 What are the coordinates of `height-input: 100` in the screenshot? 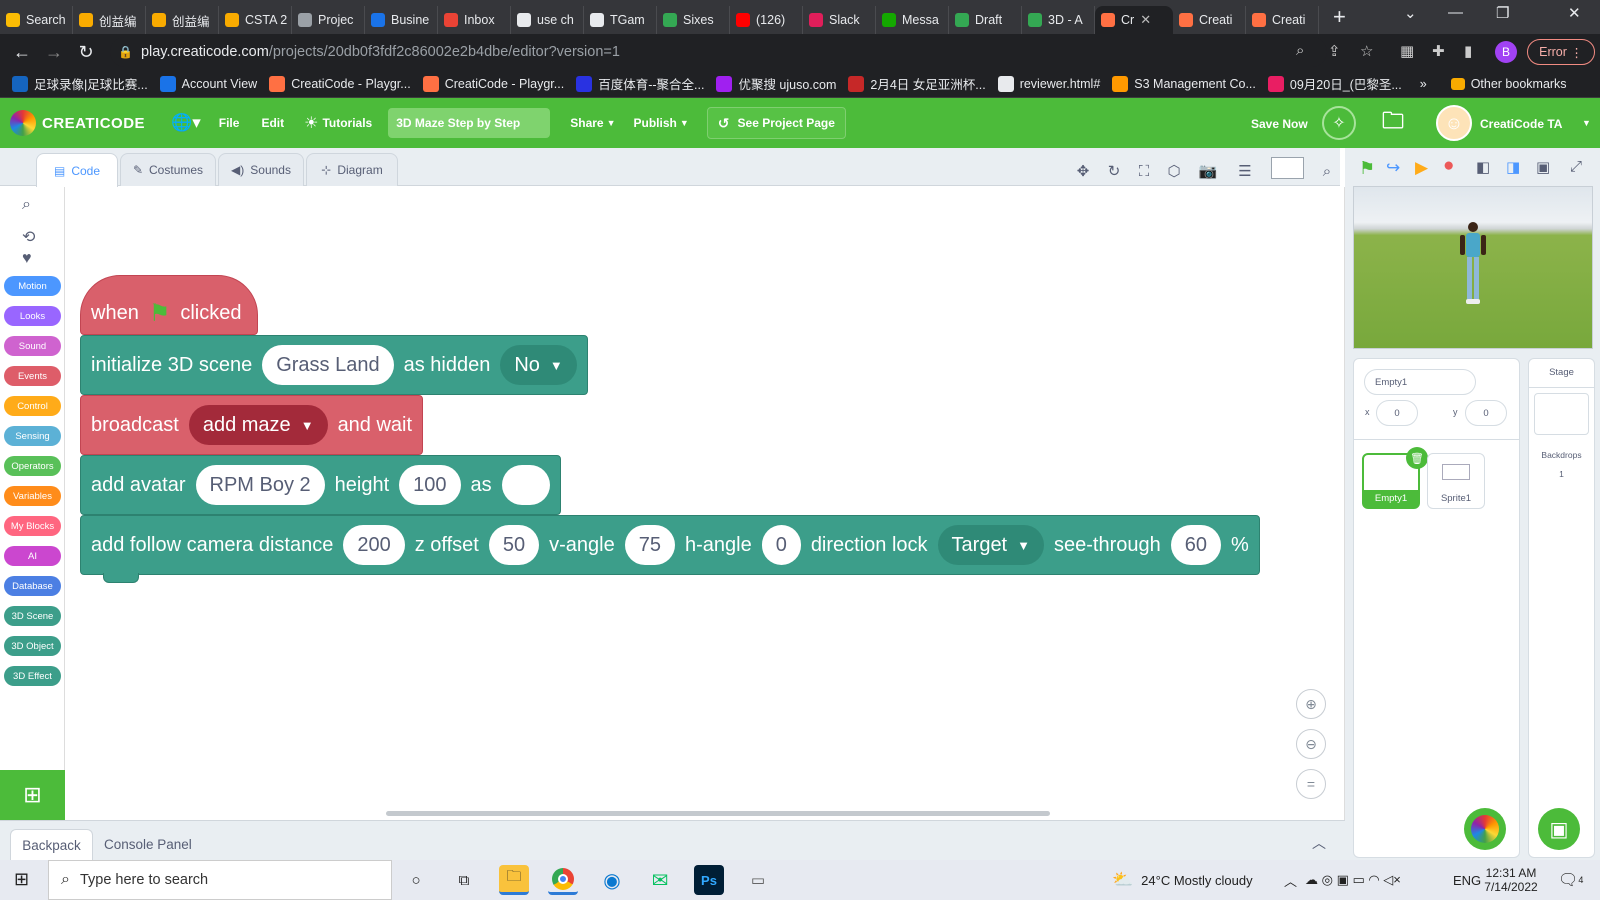 It's located at (430, 485).